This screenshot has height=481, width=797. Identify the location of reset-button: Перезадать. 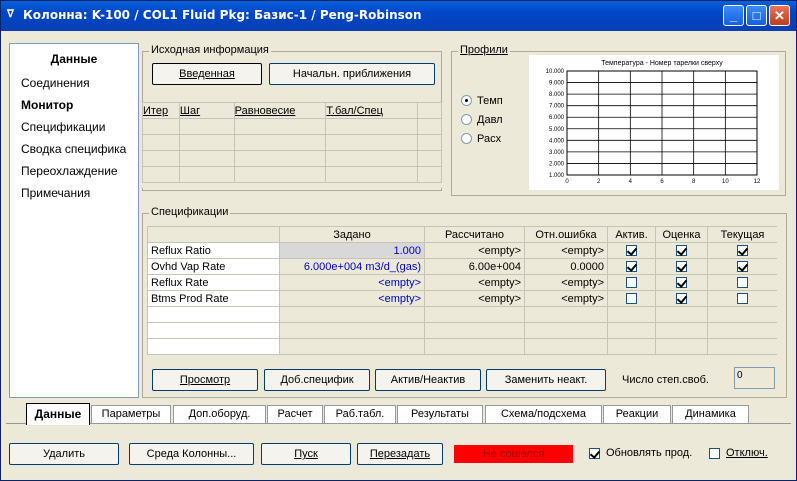
(400, 454).